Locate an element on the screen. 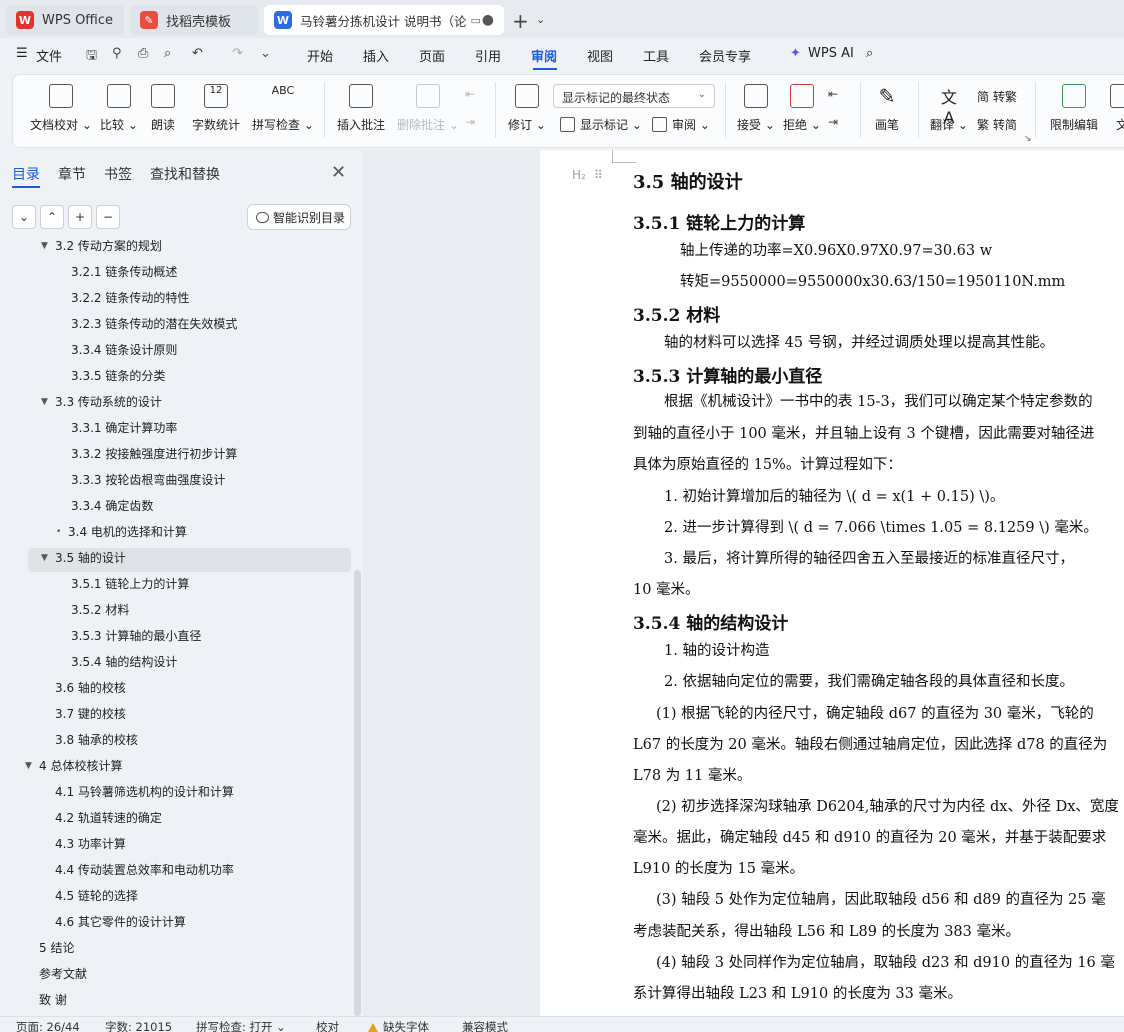 This screenshot has width=1124, height=1032. search-icon: ⌕ is located at coordinates (869, 53).